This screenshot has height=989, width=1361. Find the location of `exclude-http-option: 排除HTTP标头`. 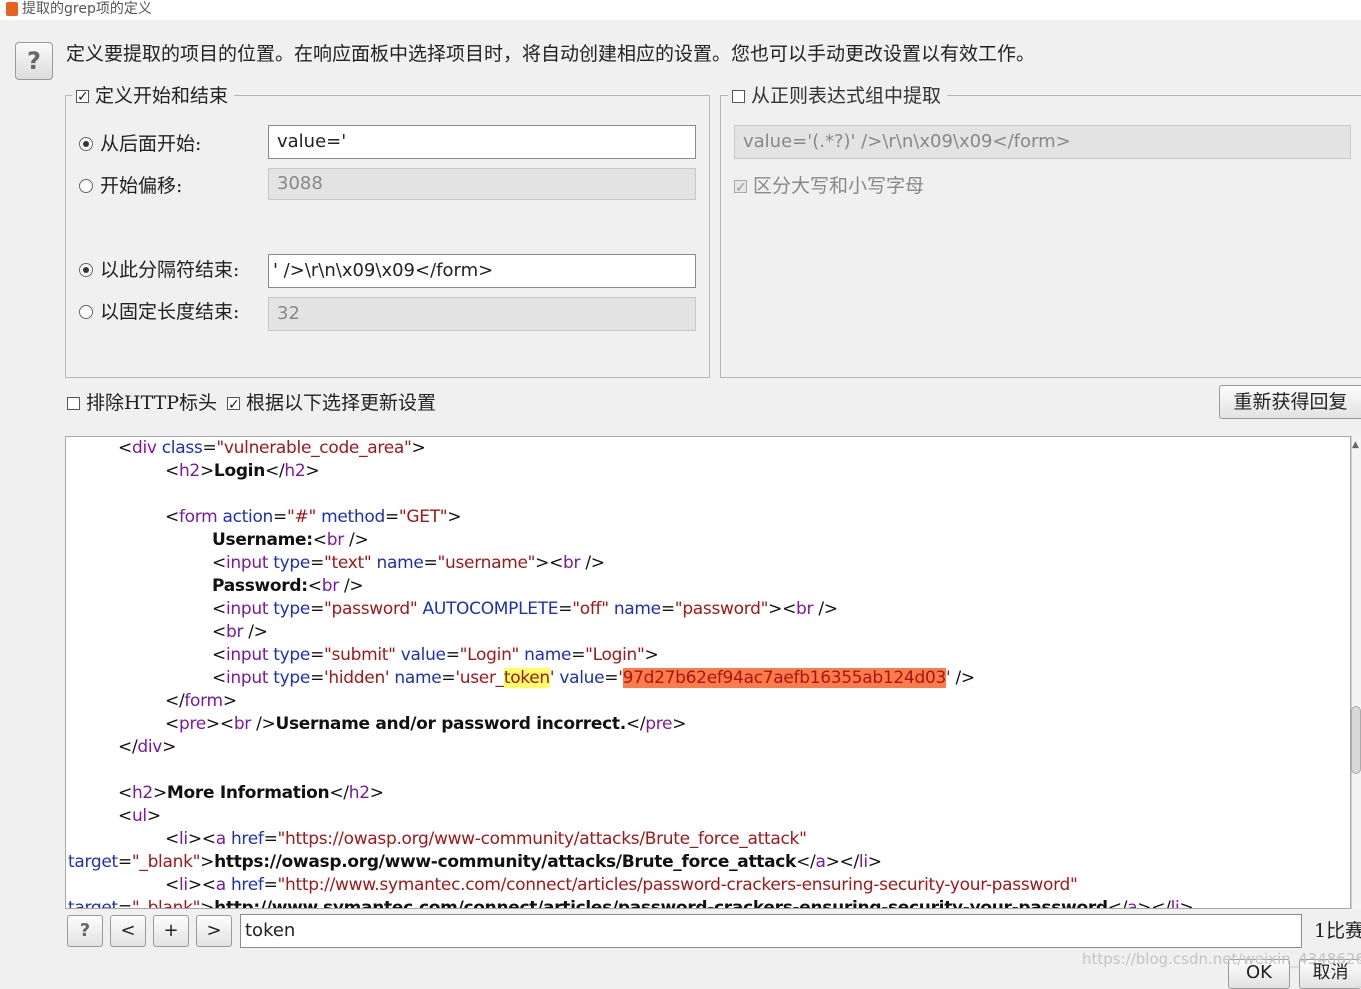

exclude-http-option: 排除HTTP标头 is located at coordinates (142, 403).